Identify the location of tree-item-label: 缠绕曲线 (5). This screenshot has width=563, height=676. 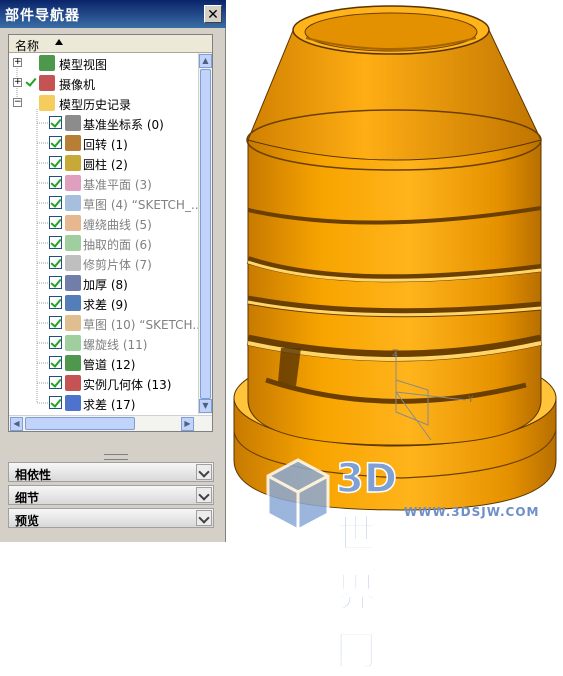
(117, 225).